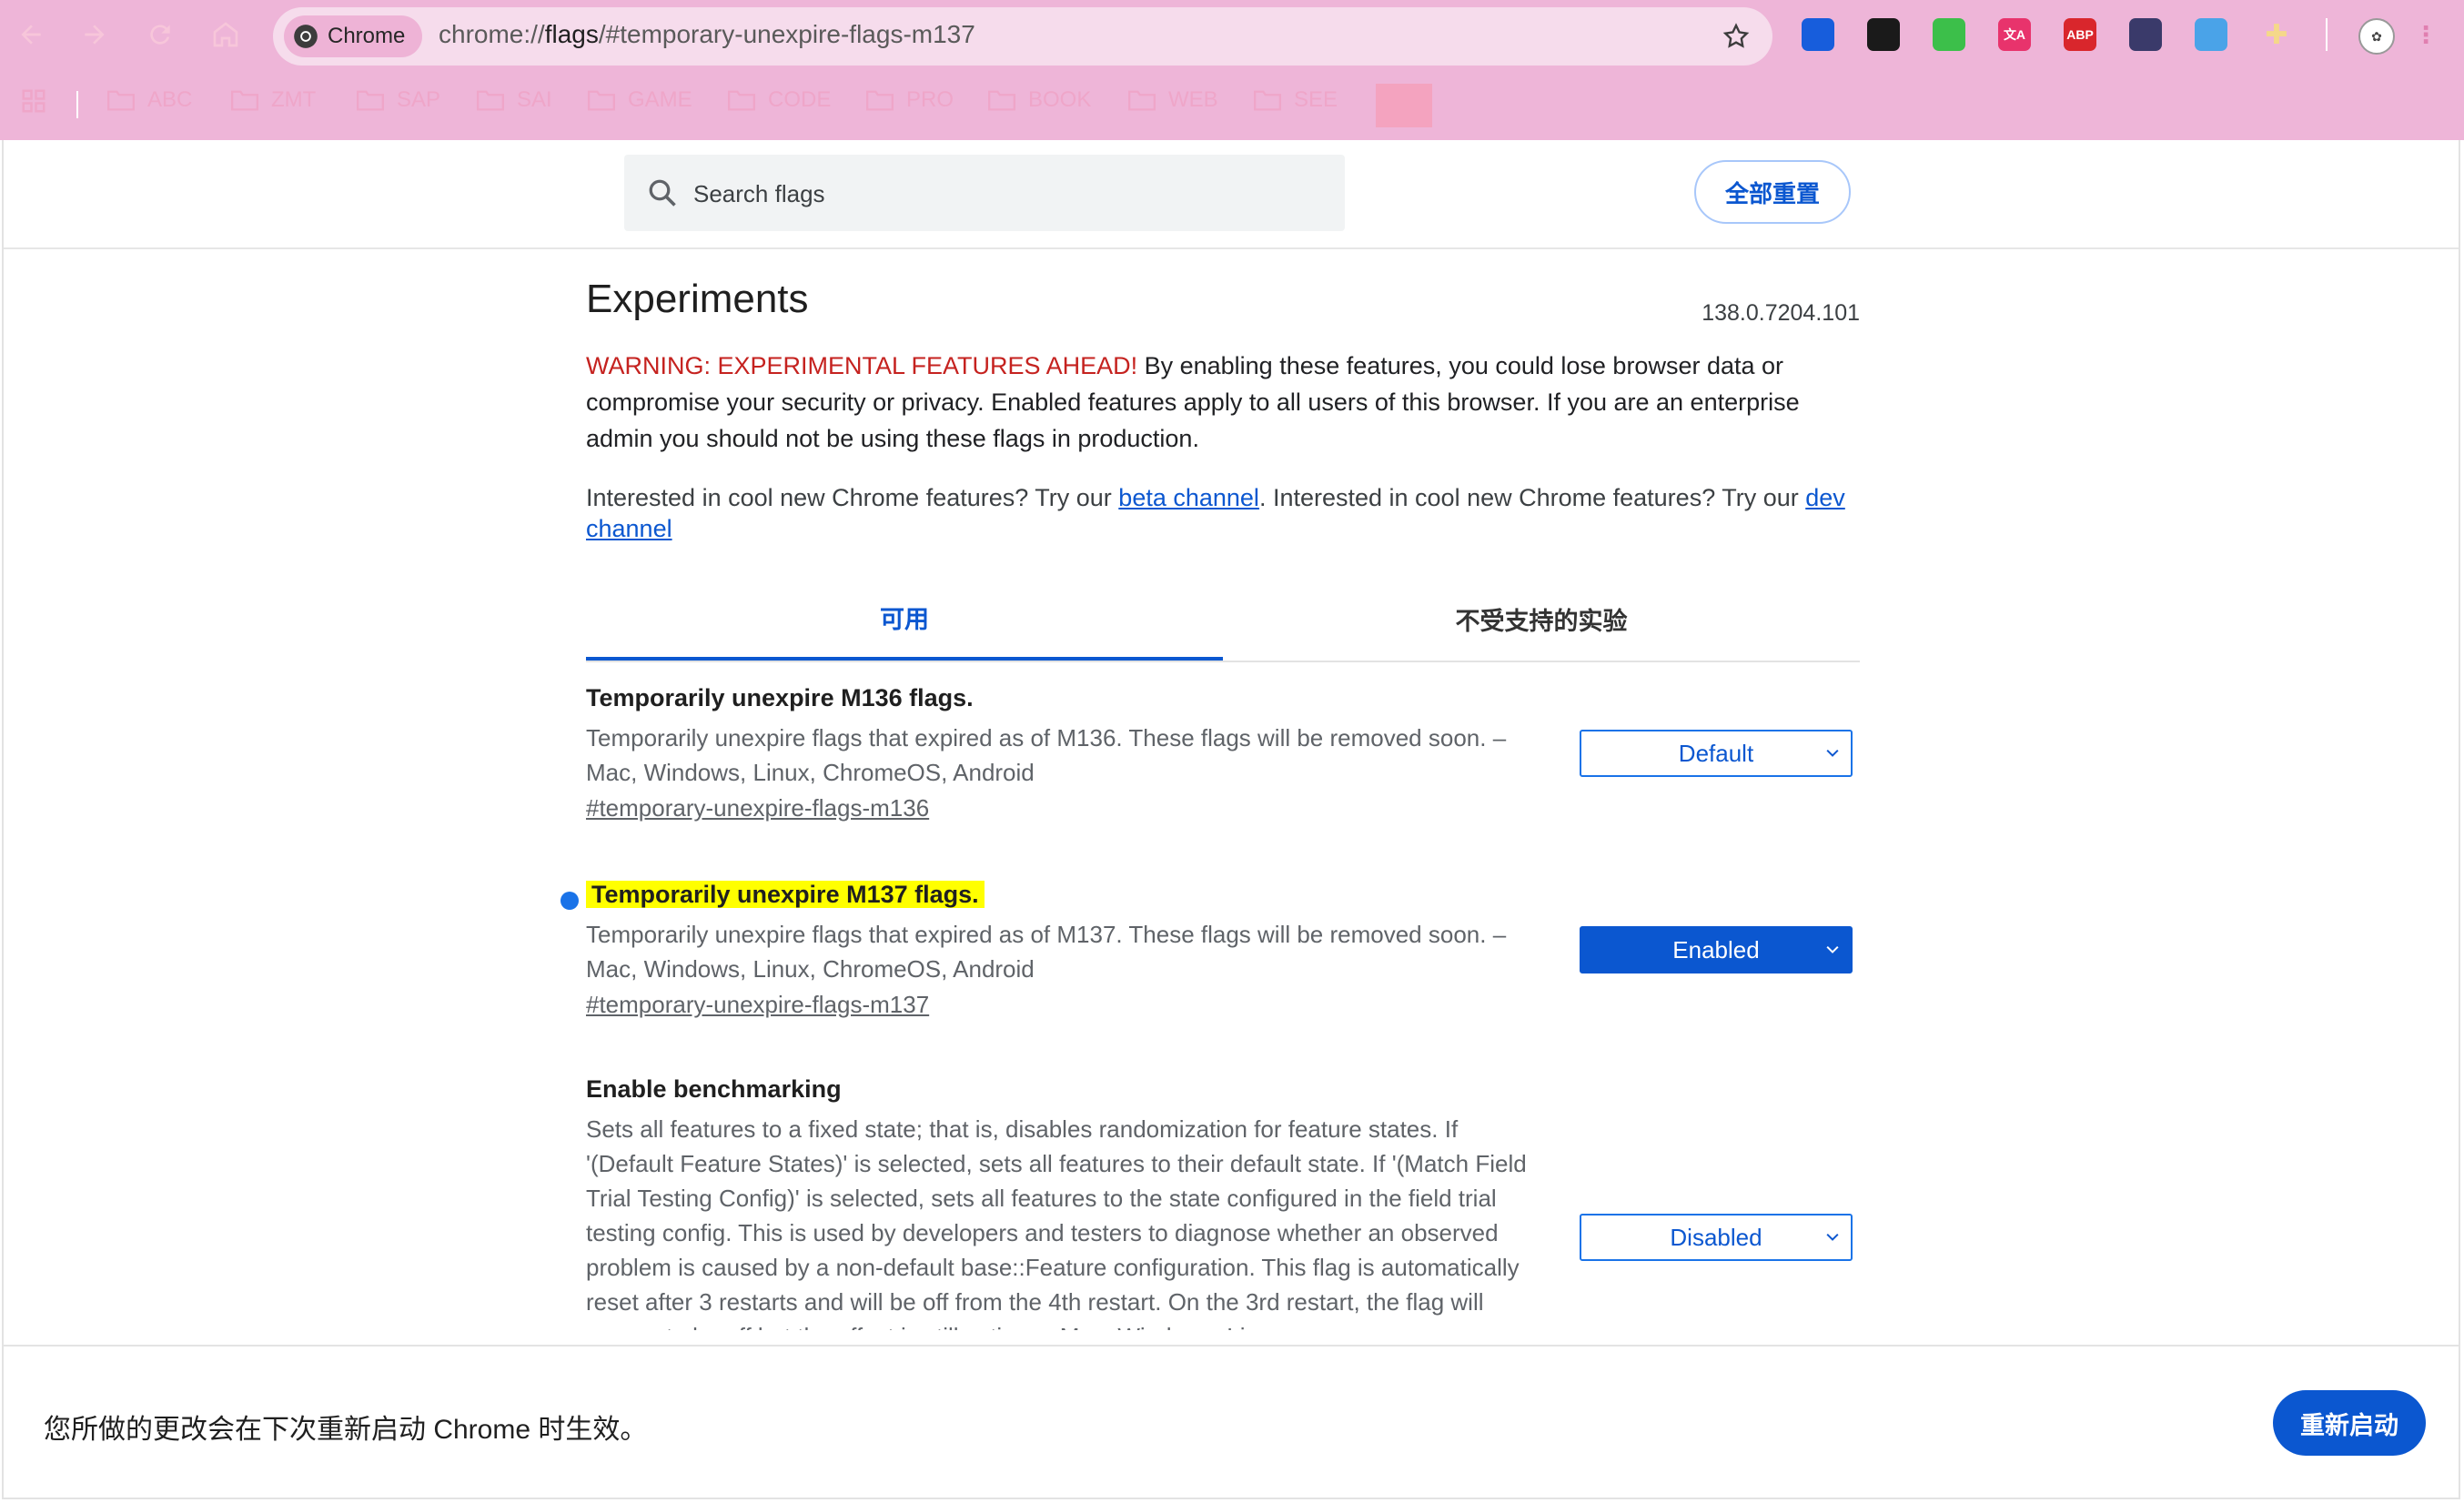  I want to click on flag-state-select: Default, so click(1716, 753).